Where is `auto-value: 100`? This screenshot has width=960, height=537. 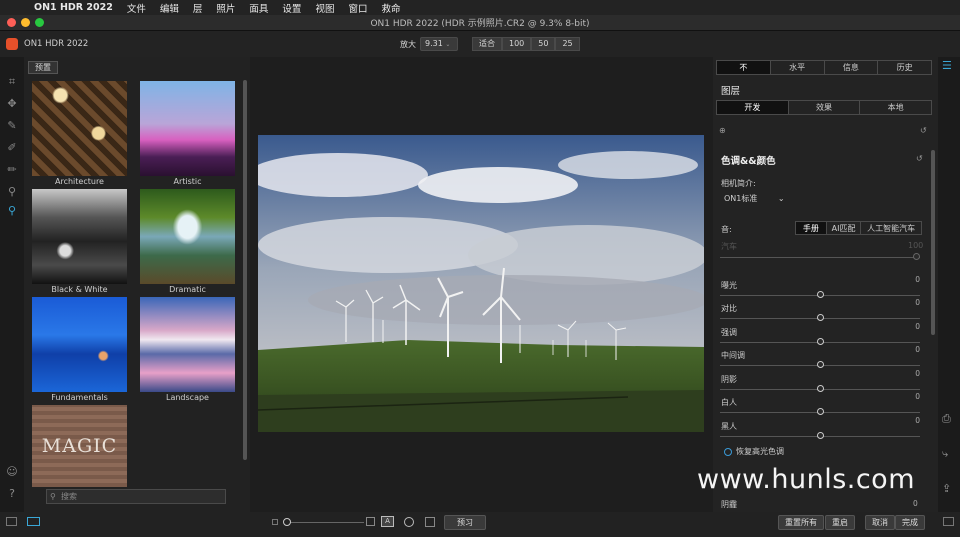
auto-value: 100 is located at coordinates (916, 245).